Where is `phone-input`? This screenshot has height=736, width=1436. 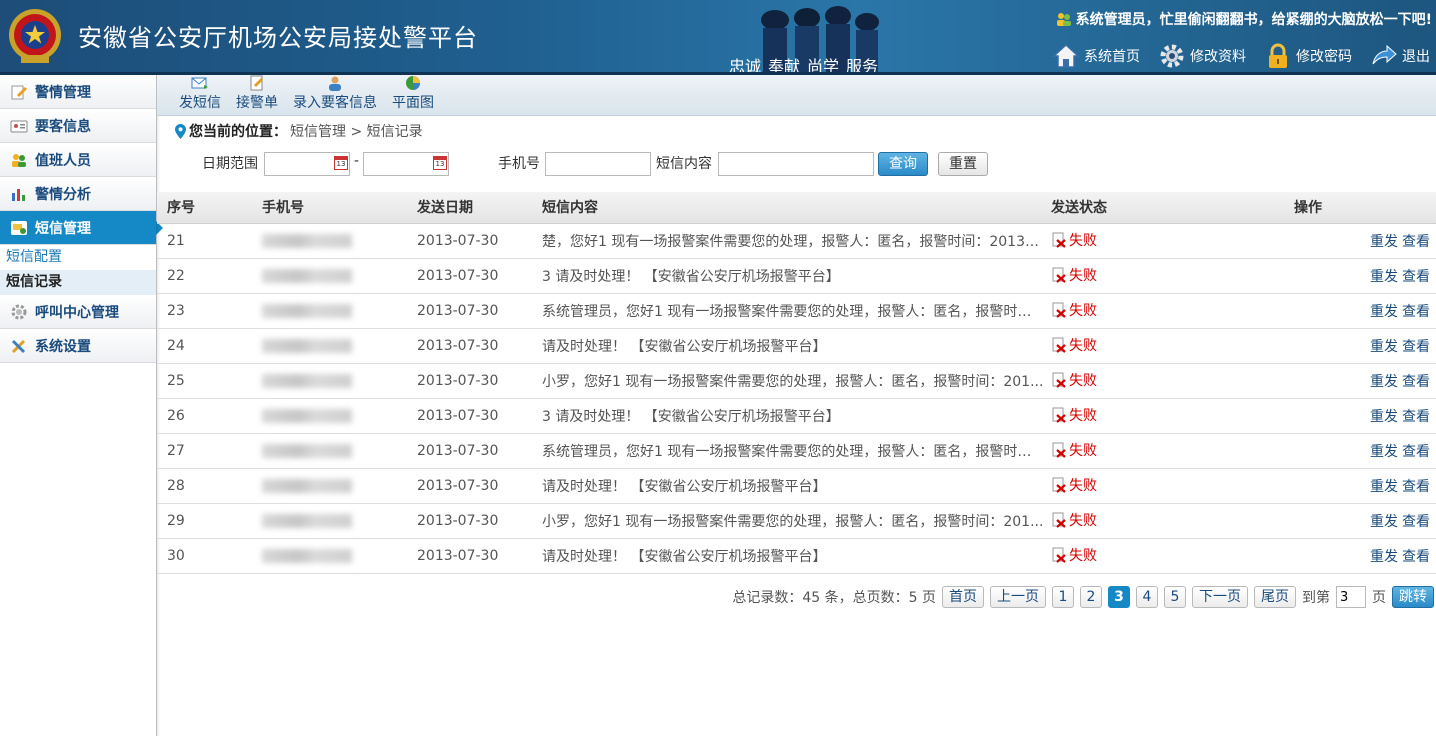
phone-input is located at coordinates (598, 164).